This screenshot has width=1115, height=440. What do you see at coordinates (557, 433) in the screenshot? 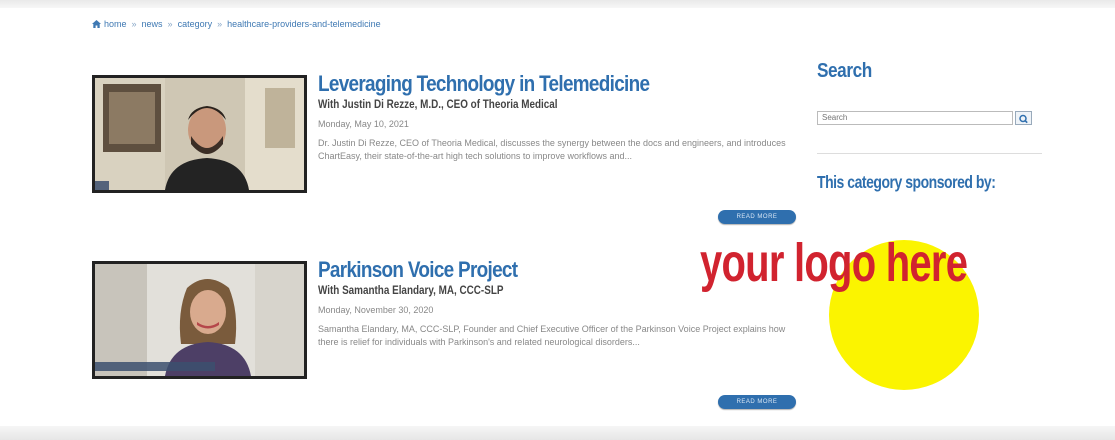
I see `bottom-bar` at bounding box center [557, 433].